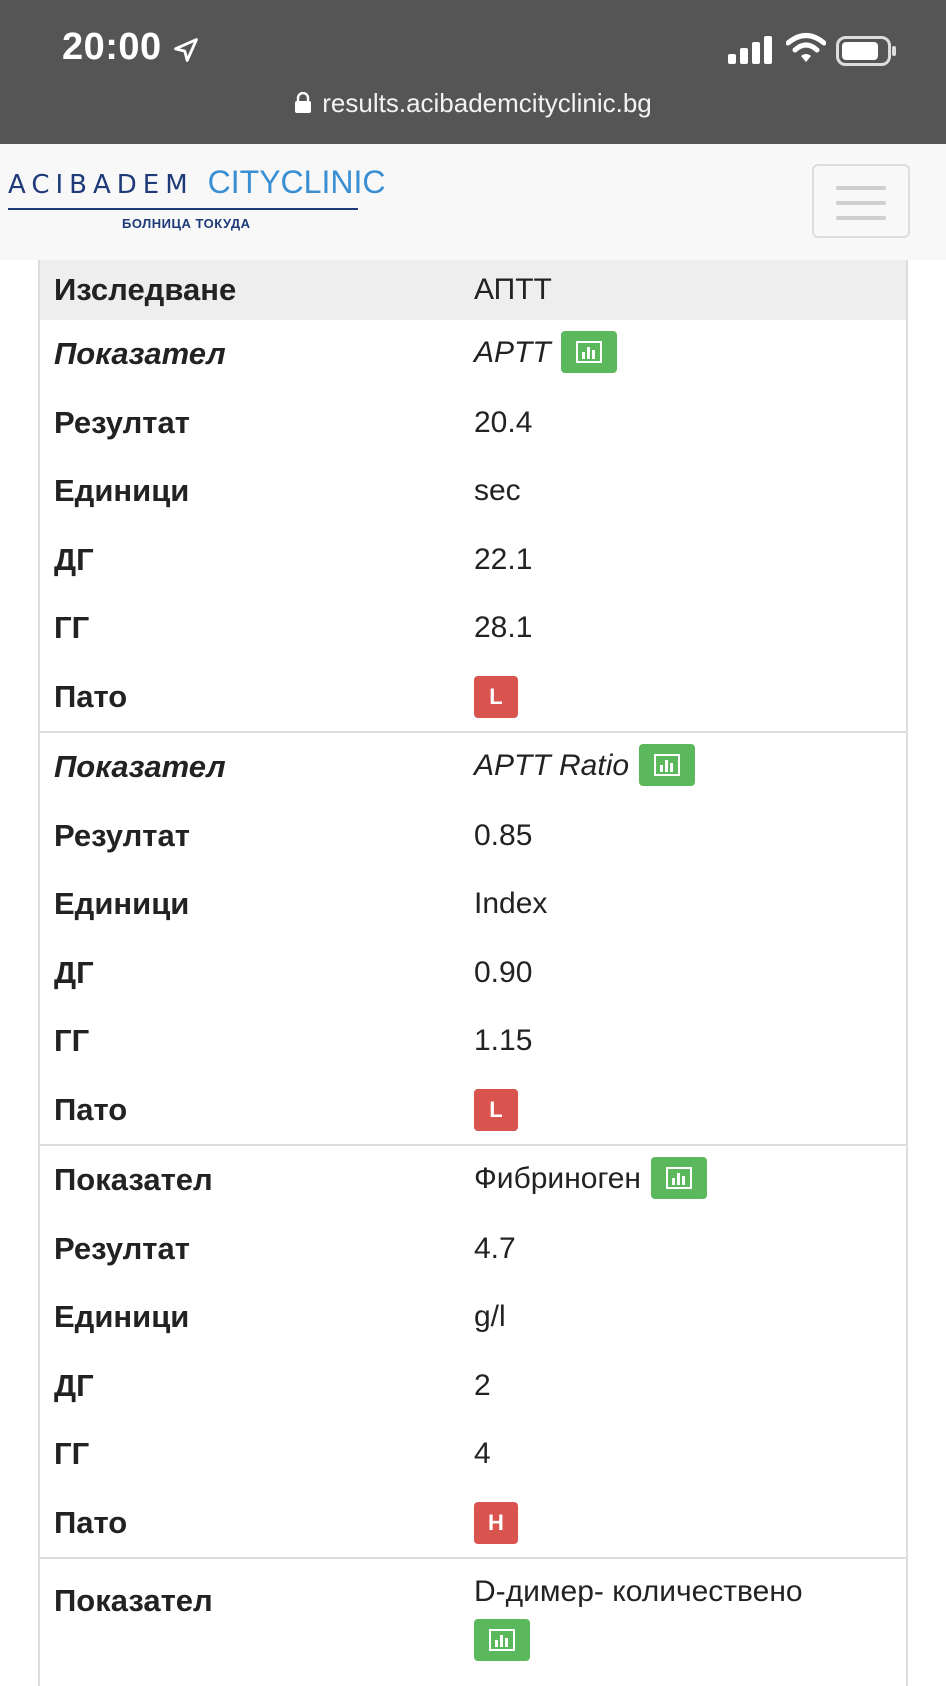 This screenshot has height=1686, width=946. Describe the element at coordinates (473, 423) in the screenshot. I see `result-row: Резултат 20.4` at that location.